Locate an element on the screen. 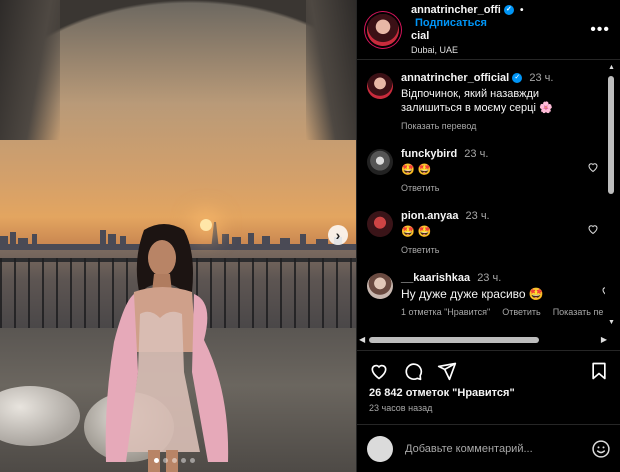 This screenshot has height=472, width=620. translate-link: Показать пе is located at coordinates (578, 312).